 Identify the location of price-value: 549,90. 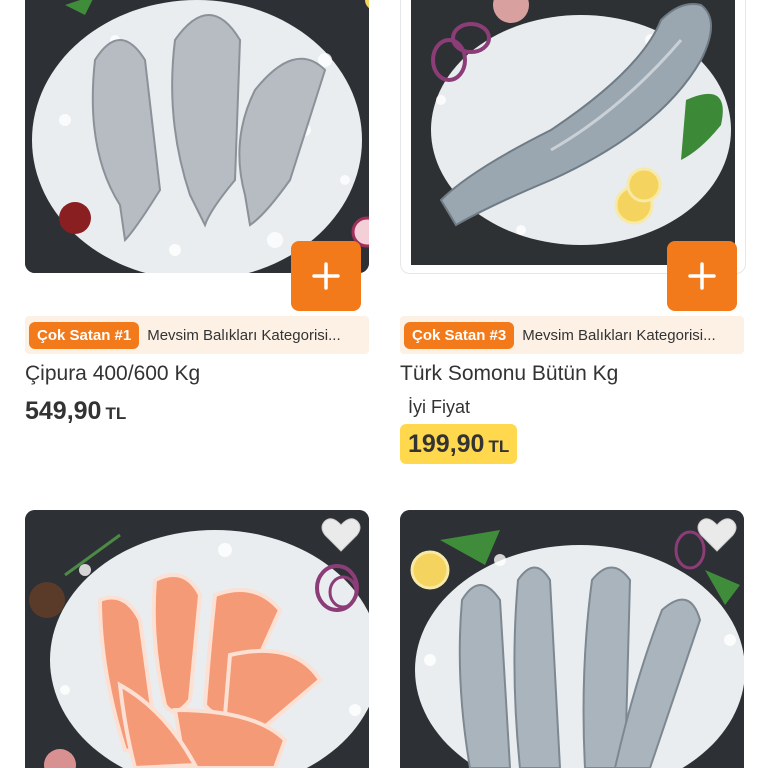
(63, 411).